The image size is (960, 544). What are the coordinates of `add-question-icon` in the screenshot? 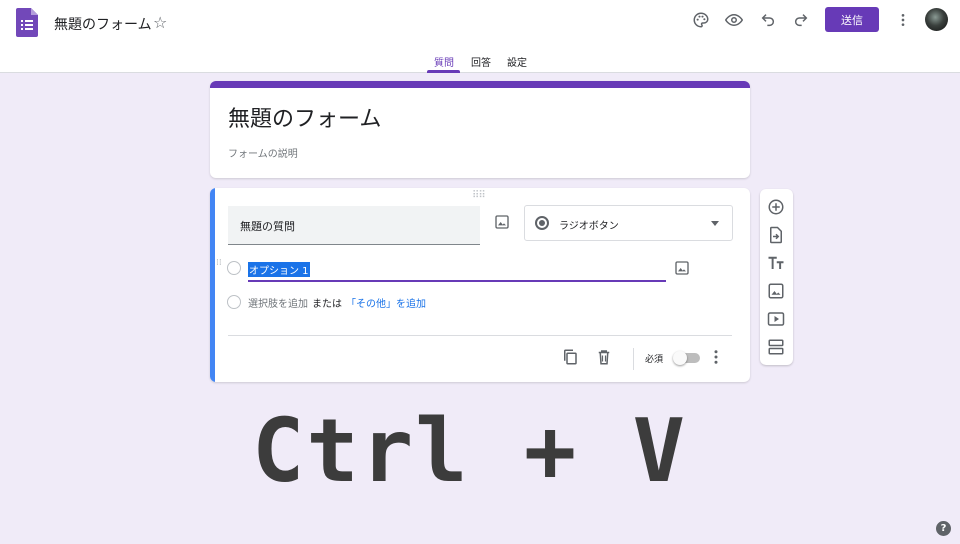 It's located at (776, 207).